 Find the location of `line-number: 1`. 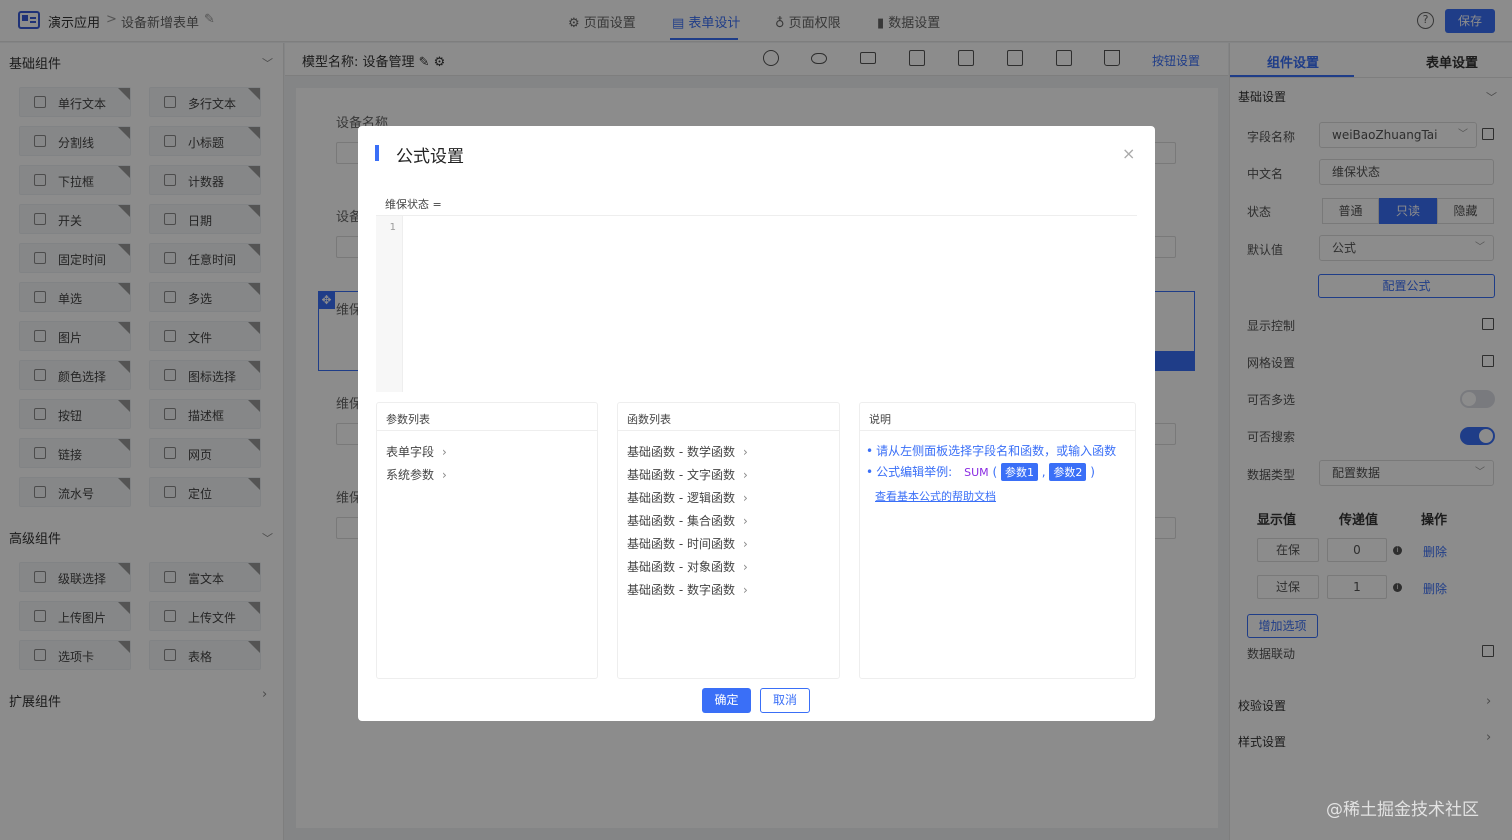

line-number: 1 is located at coordinates (392, 227).